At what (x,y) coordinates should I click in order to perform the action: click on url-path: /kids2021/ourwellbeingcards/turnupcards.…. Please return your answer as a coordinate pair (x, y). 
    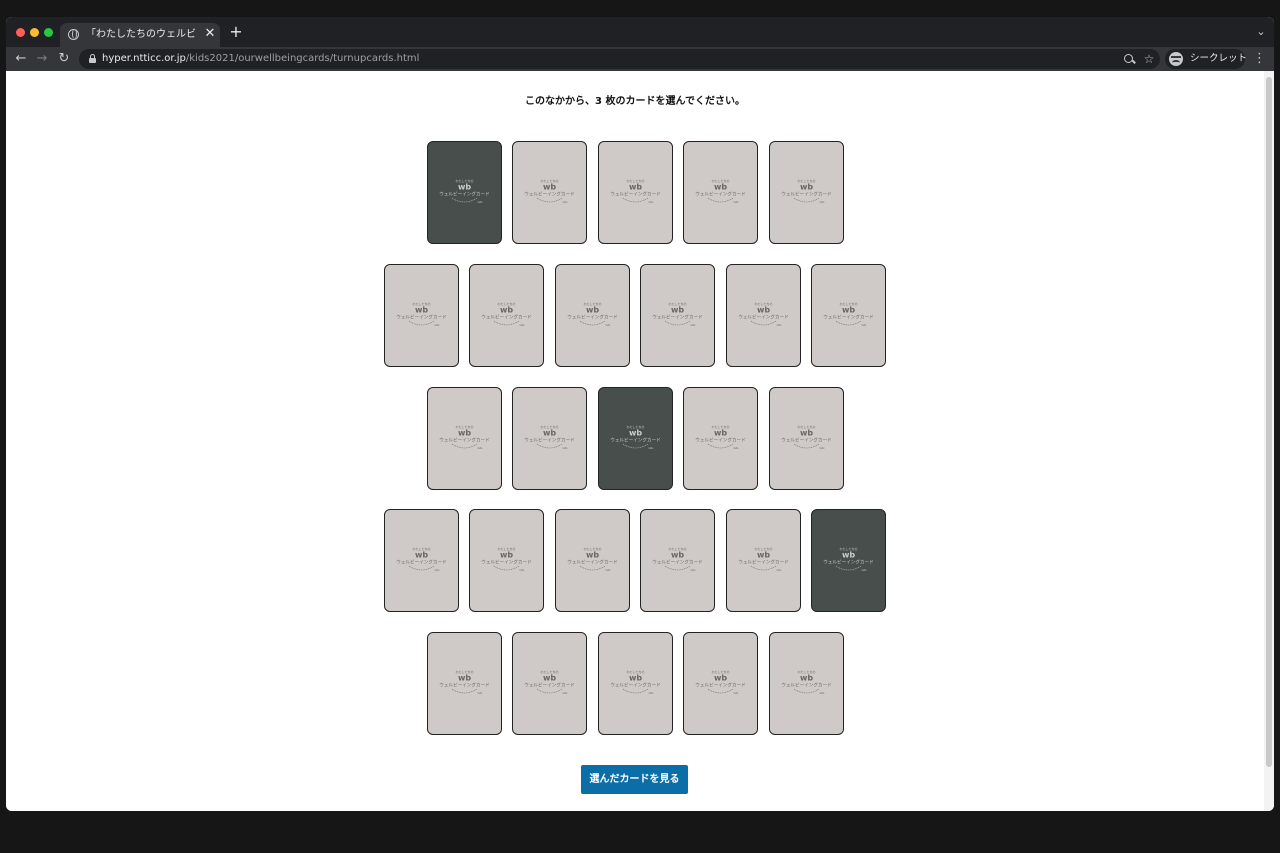
    Looking at the image, I should click on (302, 58).